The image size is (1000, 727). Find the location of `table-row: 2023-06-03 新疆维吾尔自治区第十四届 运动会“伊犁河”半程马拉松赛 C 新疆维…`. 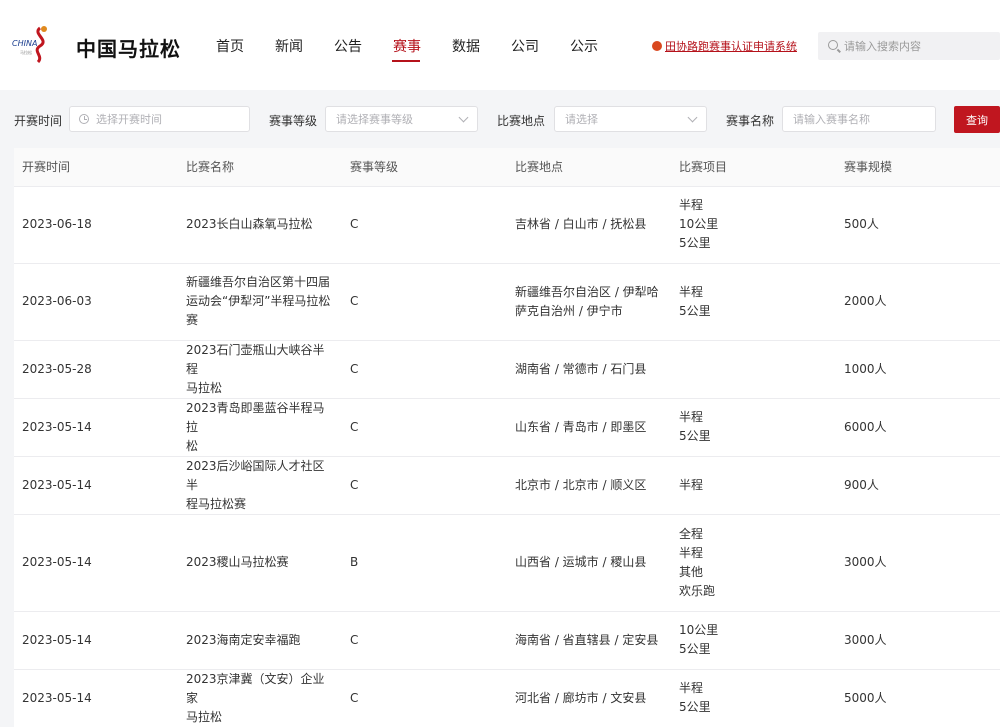

table-row: 2023-06-03 新疆维吾尔自治区第十四届 运动会“伊犁河”半程马拉松赛 C 新疆维… is located at coordinates (507, 302).